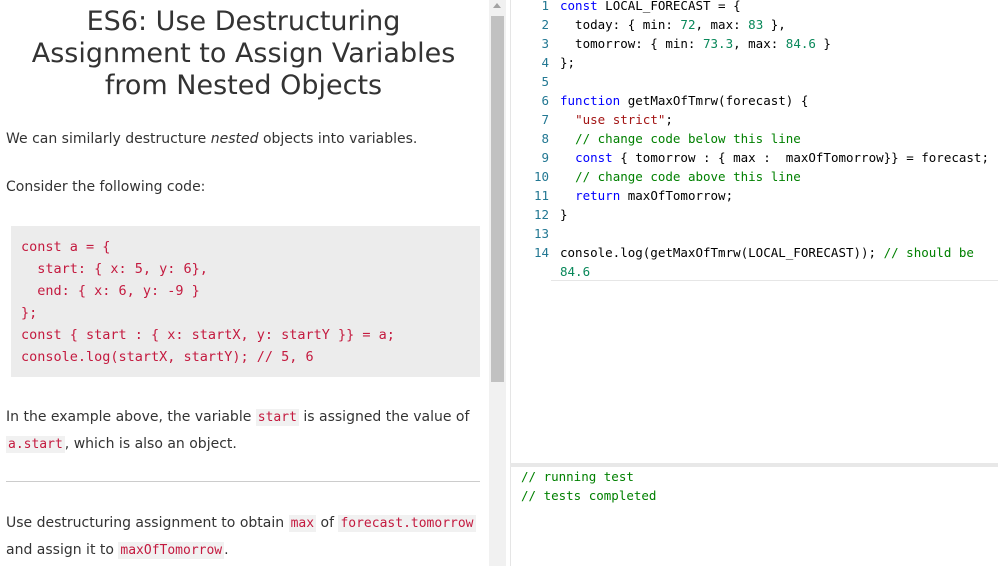 This screenshot has width=998, height=566. What do you see at coordinates (631, 43) in the screenshot?
I see `token: tomorrow: { min:` at bounding box center [631, 43].